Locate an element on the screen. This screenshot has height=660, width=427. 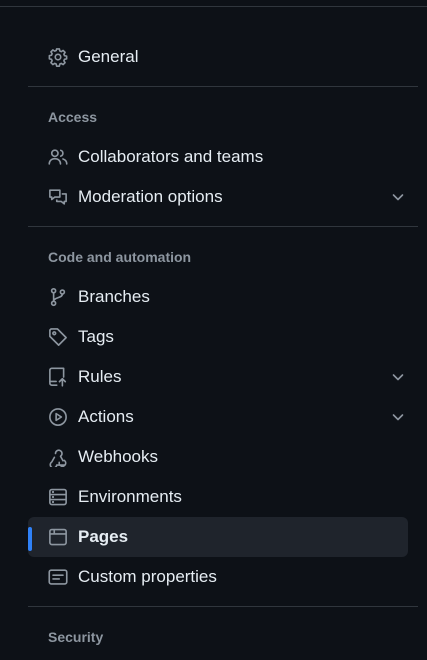
sidebar-item-label: Rules is located at coordinates (100, 376).